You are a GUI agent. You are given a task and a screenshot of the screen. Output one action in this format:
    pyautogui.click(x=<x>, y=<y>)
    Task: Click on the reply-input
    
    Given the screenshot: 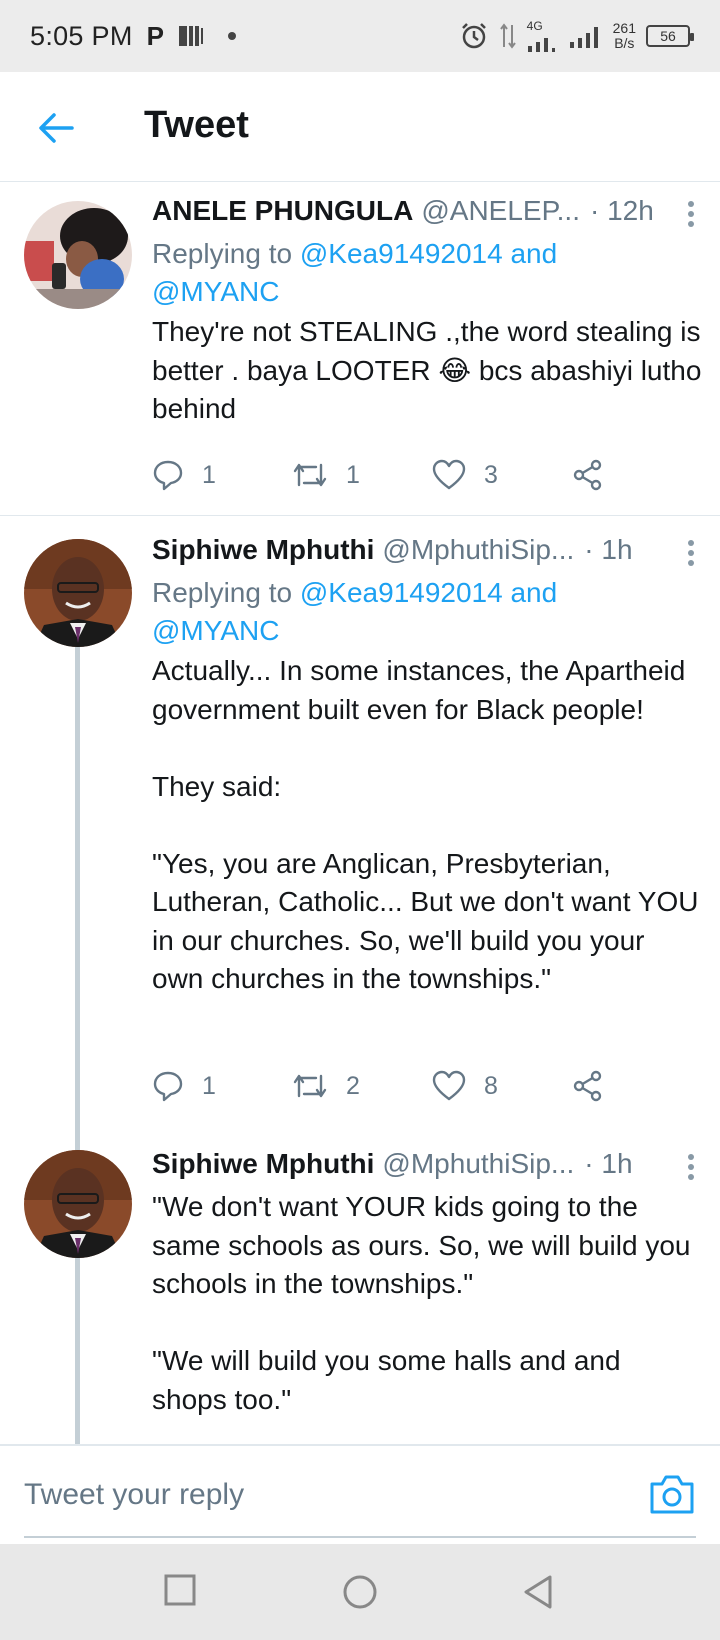 What is the action you would take?
    pyautogui.click(x=304, y=1495)
    